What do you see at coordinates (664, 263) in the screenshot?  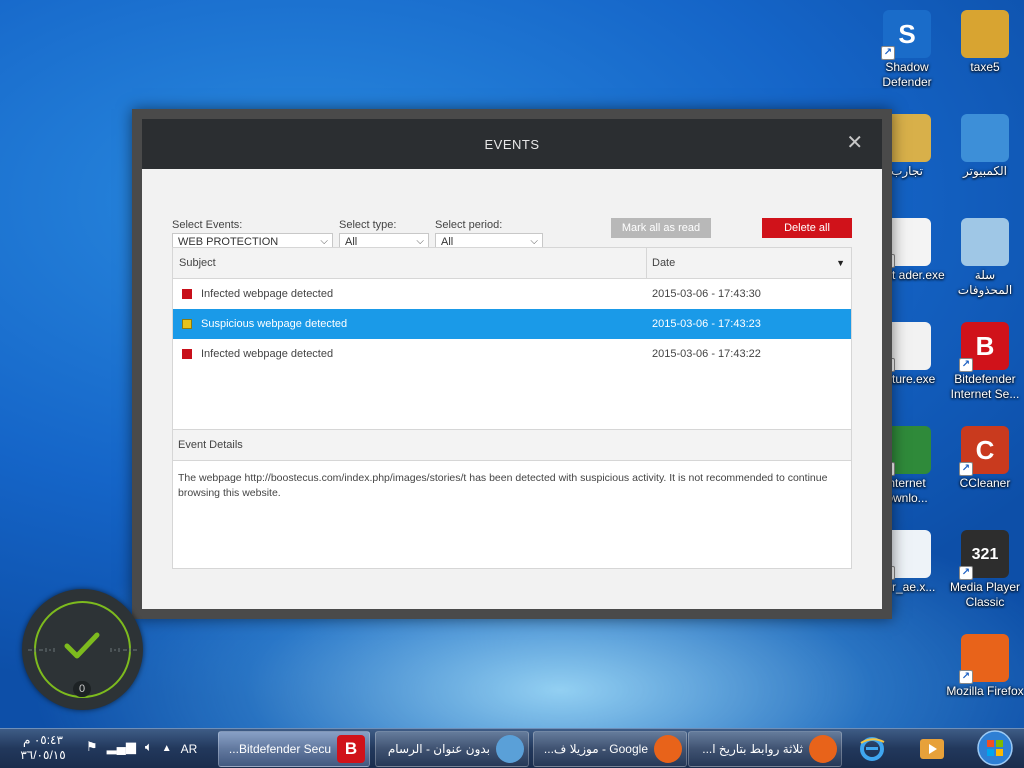 I see `column-header-date-label: Date` at bounding box center [664, 263].